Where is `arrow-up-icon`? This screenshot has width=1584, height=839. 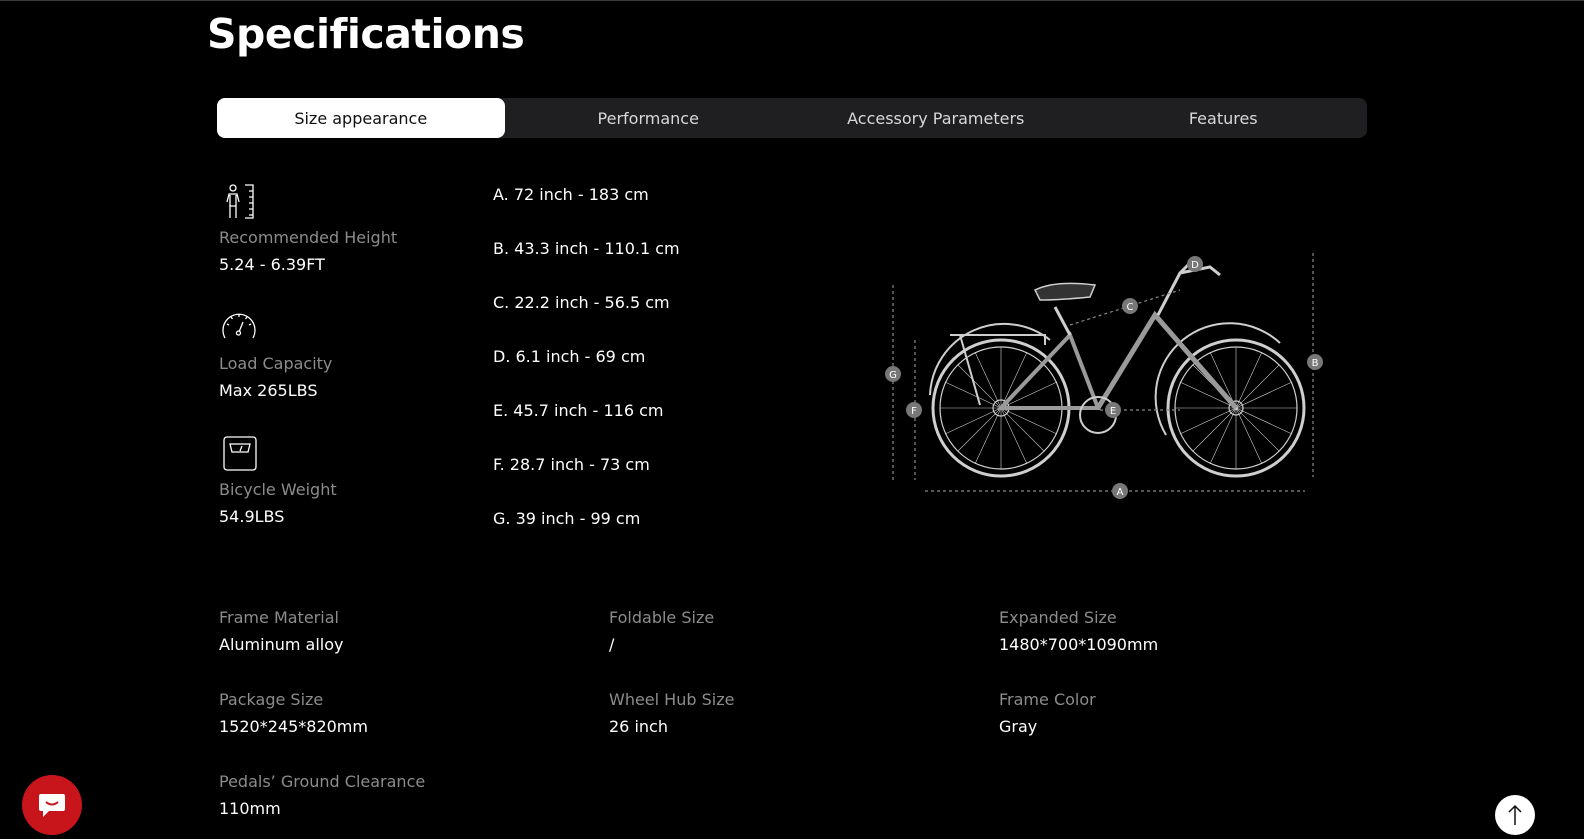
arrow-up-icon is located at coordinates (1515, 814).